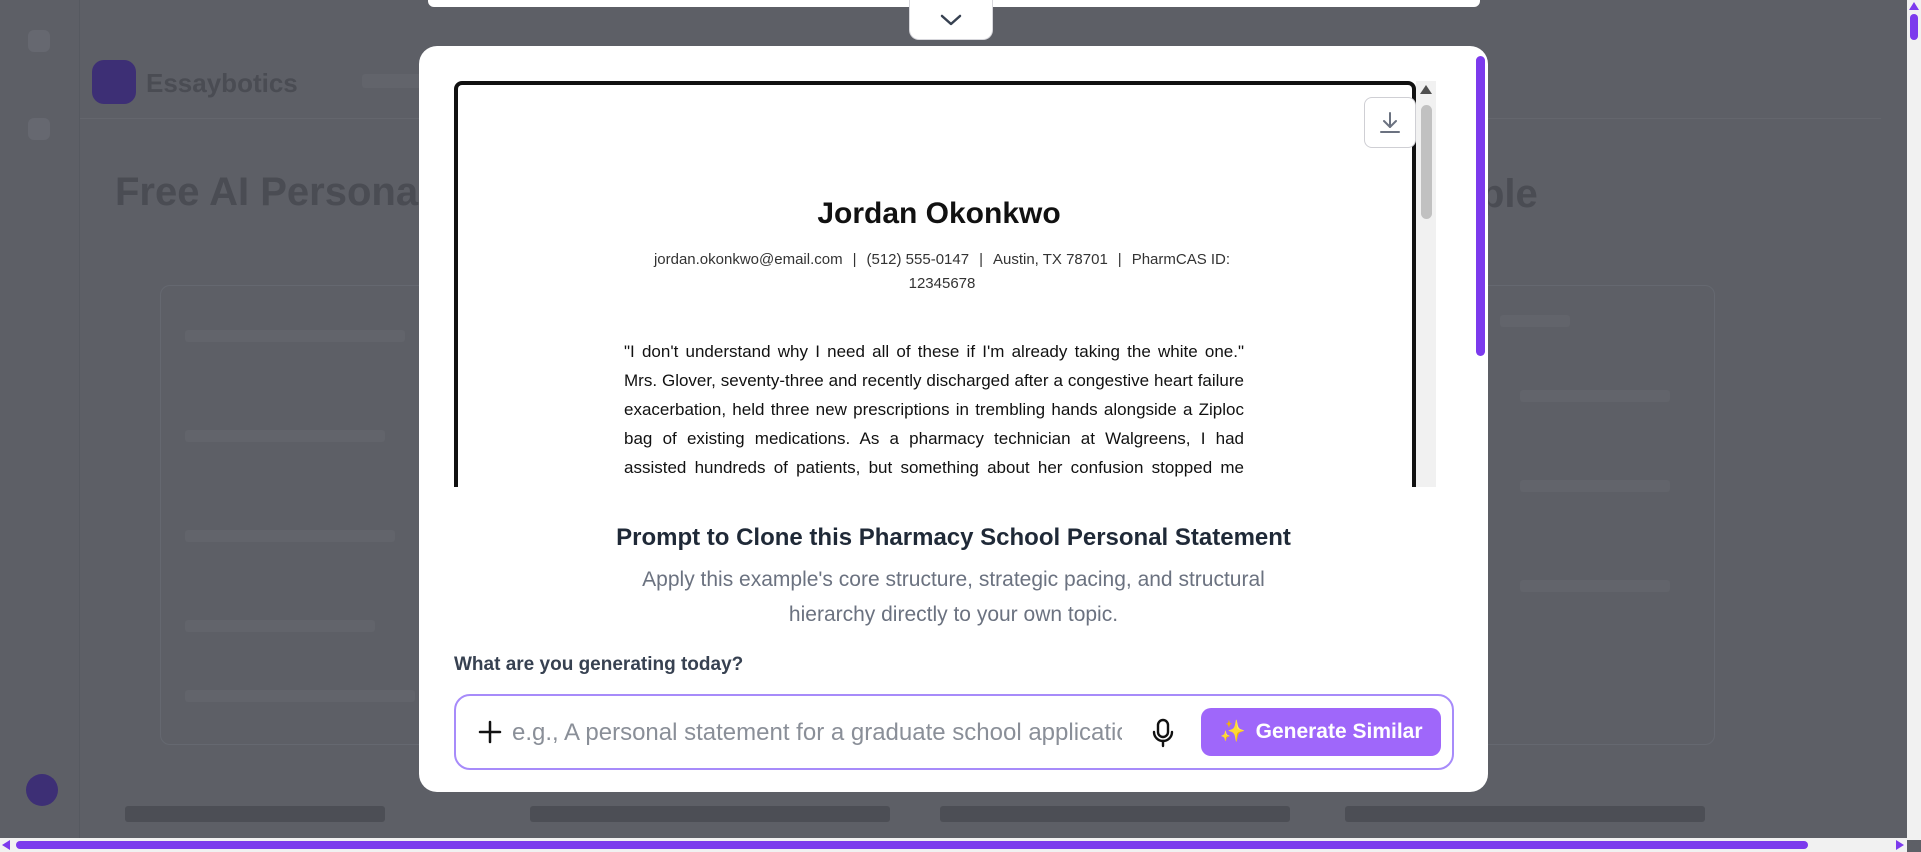 The width and height of the screenshot is (1921, 852). Describe the element at coordinates (942, 283) in the screenshot. I see `contact-pharmcas-id: 12345678` at that location.